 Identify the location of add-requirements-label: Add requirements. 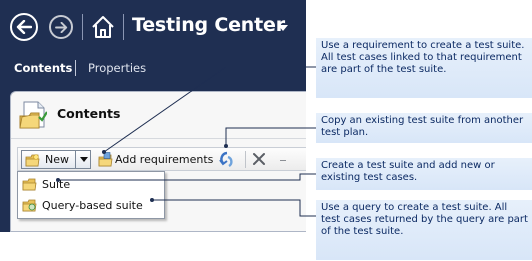
(164, 159).